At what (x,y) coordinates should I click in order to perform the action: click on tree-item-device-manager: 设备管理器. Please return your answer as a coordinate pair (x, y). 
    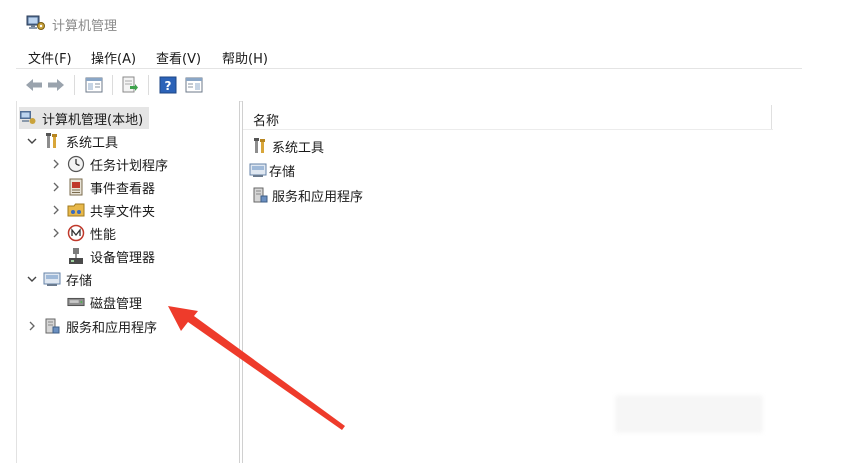
    Looking at the image, I should click on (111, 256).